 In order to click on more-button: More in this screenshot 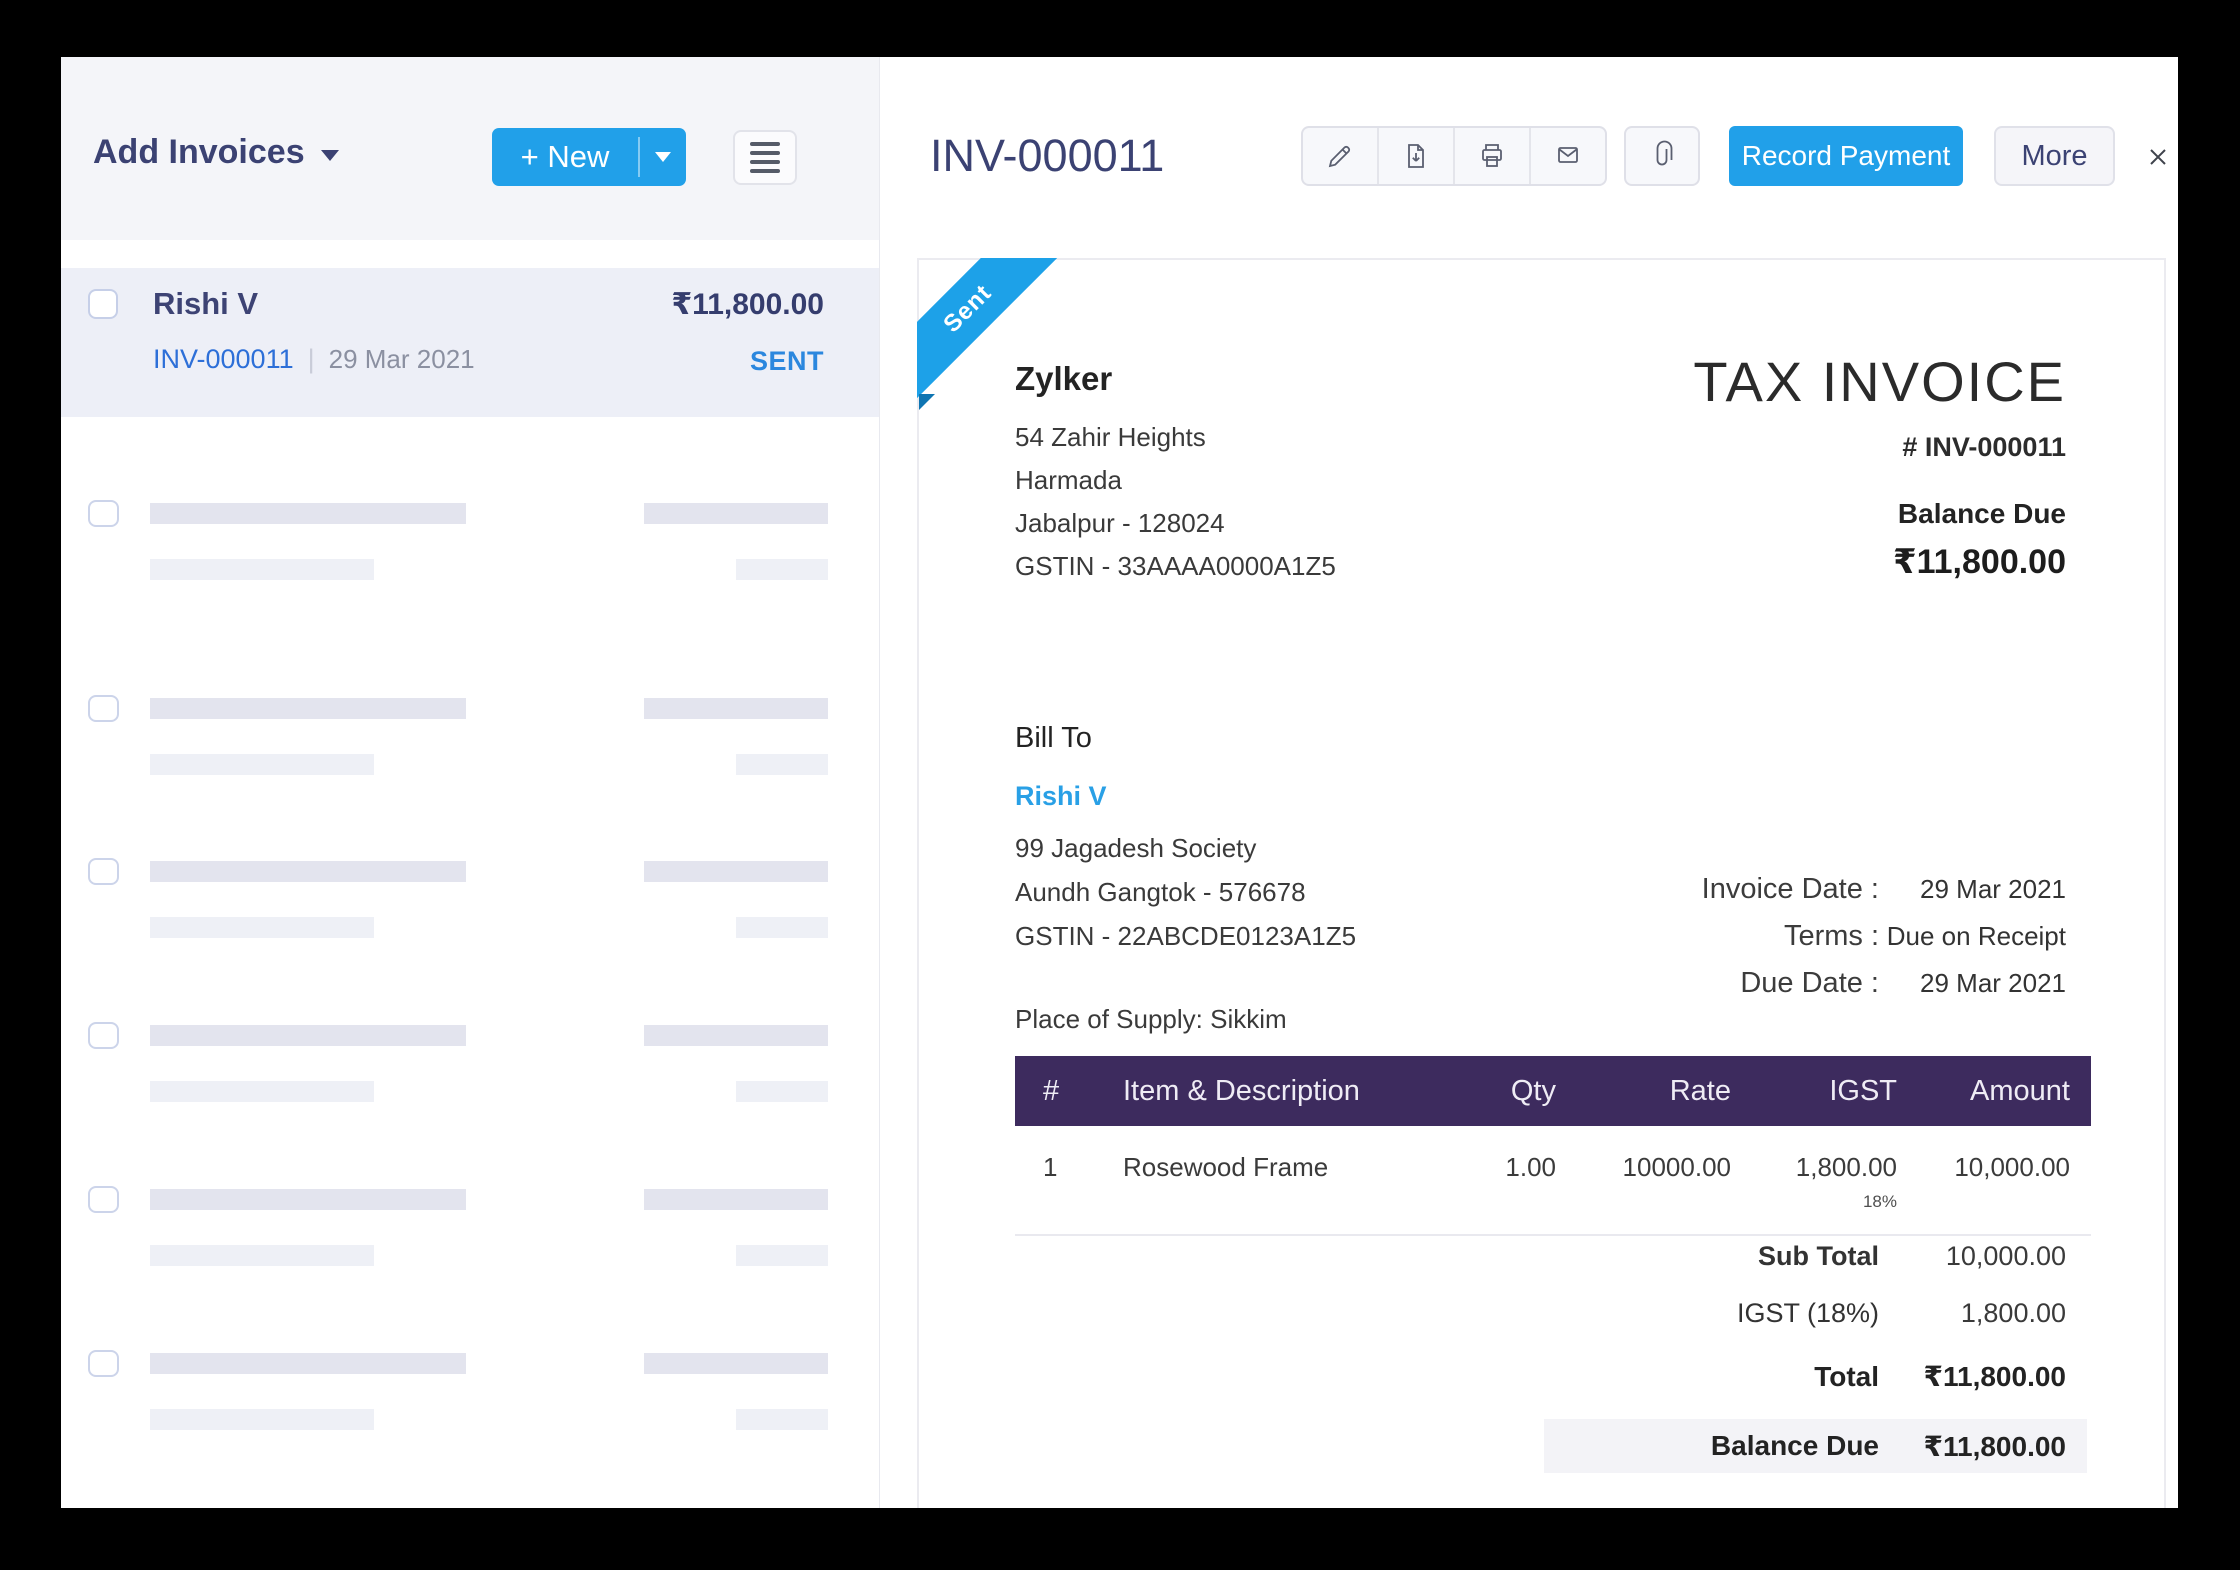, I will do `click(2054, 156)`.